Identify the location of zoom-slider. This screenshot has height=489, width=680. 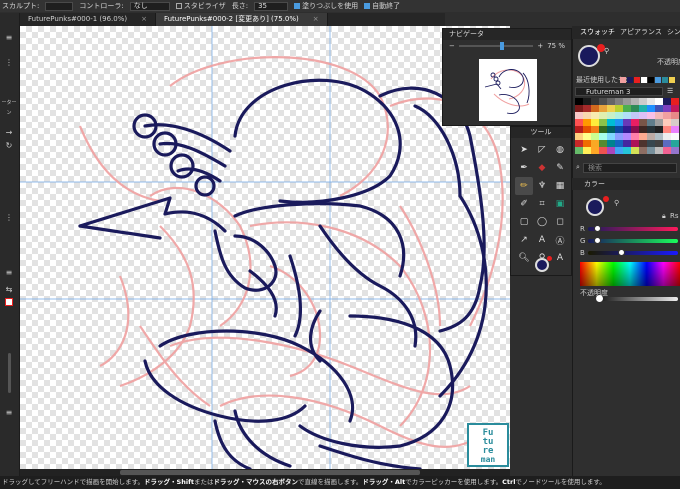
(496, 46).